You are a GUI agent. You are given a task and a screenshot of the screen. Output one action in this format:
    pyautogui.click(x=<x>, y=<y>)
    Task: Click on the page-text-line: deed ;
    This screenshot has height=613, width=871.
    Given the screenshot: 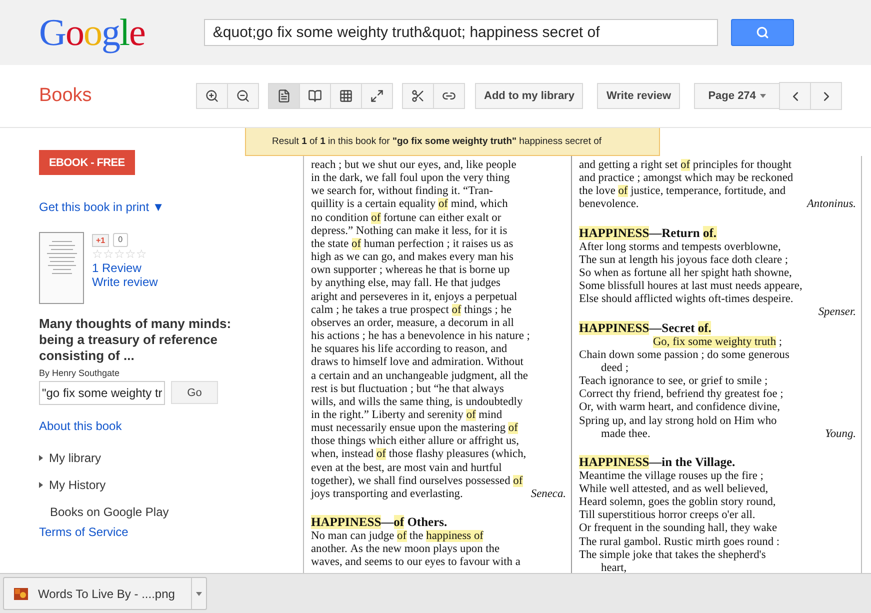 What is the action you would take?
    pyautogui.click(x=615, y=369)
    